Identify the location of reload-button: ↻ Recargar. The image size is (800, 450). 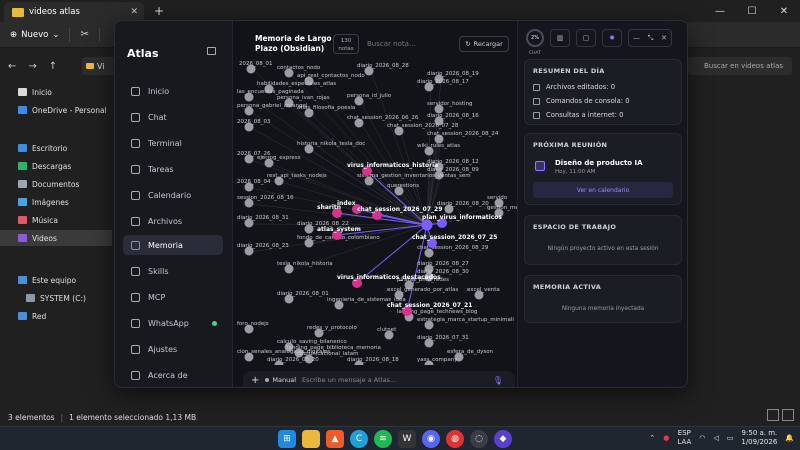
(484, 44).